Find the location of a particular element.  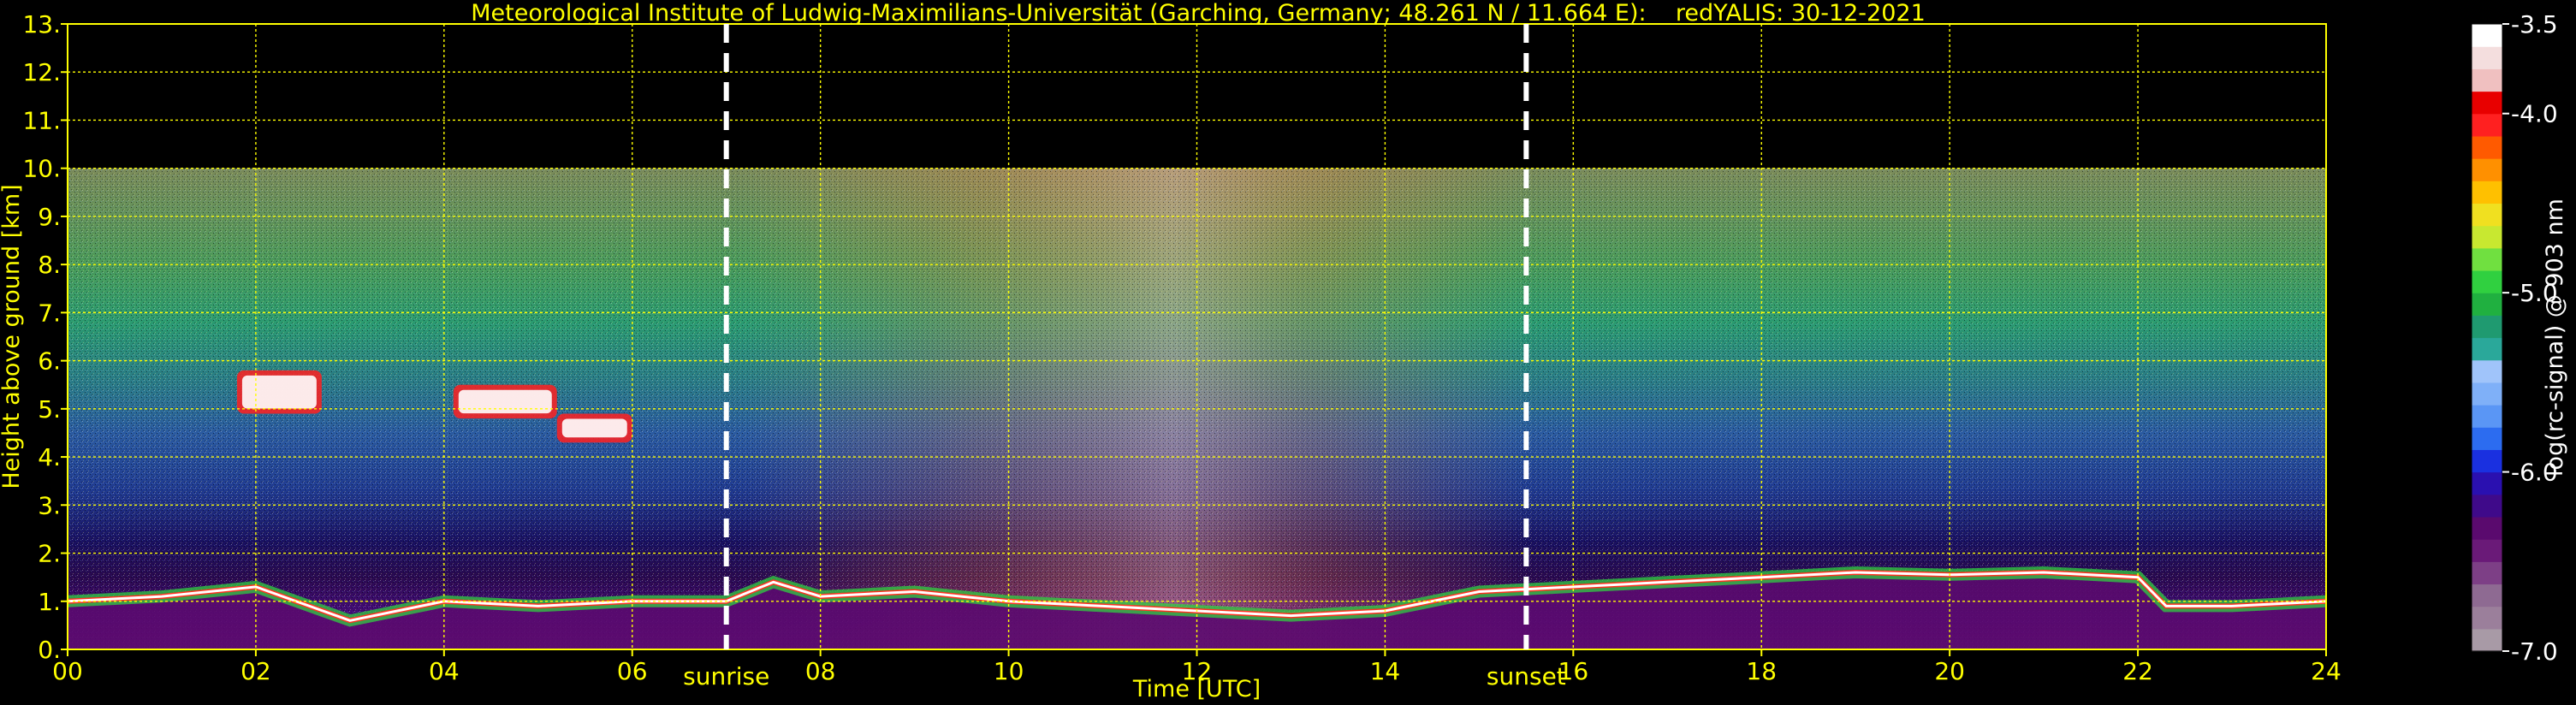

y-tick-label: 11. is located at coordinates (41, 120).